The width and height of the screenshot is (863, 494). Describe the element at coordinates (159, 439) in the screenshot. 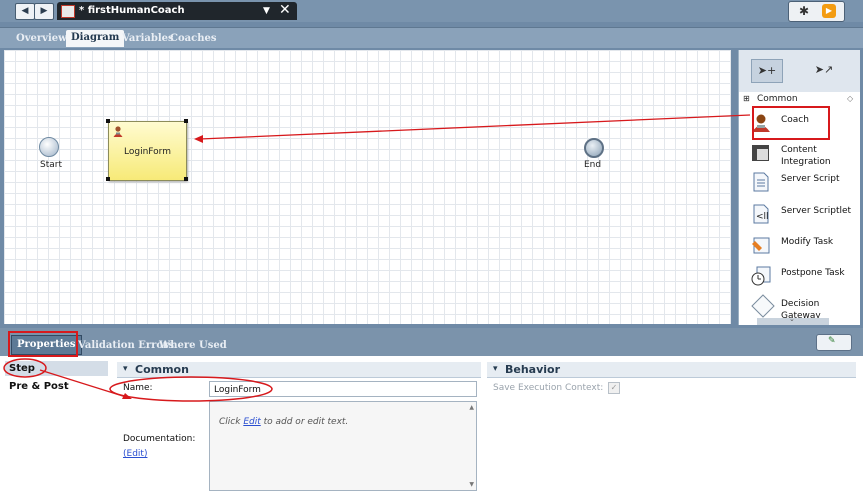

I see `documentation-label: Documentation:` at that location.